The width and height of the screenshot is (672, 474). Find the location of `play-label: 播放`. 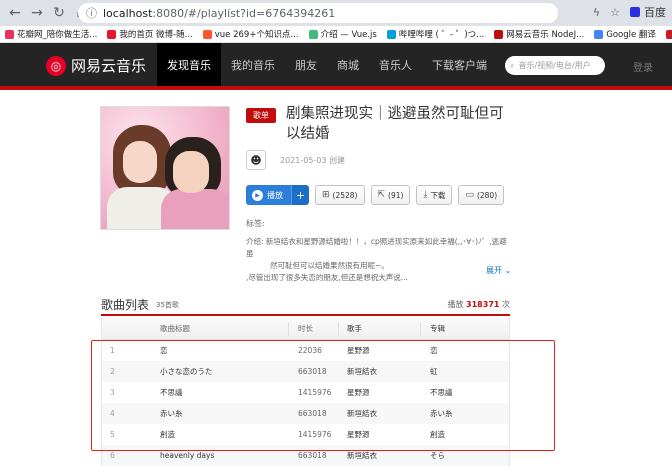

play-label: 播放 is located at coordinates (275, 195).